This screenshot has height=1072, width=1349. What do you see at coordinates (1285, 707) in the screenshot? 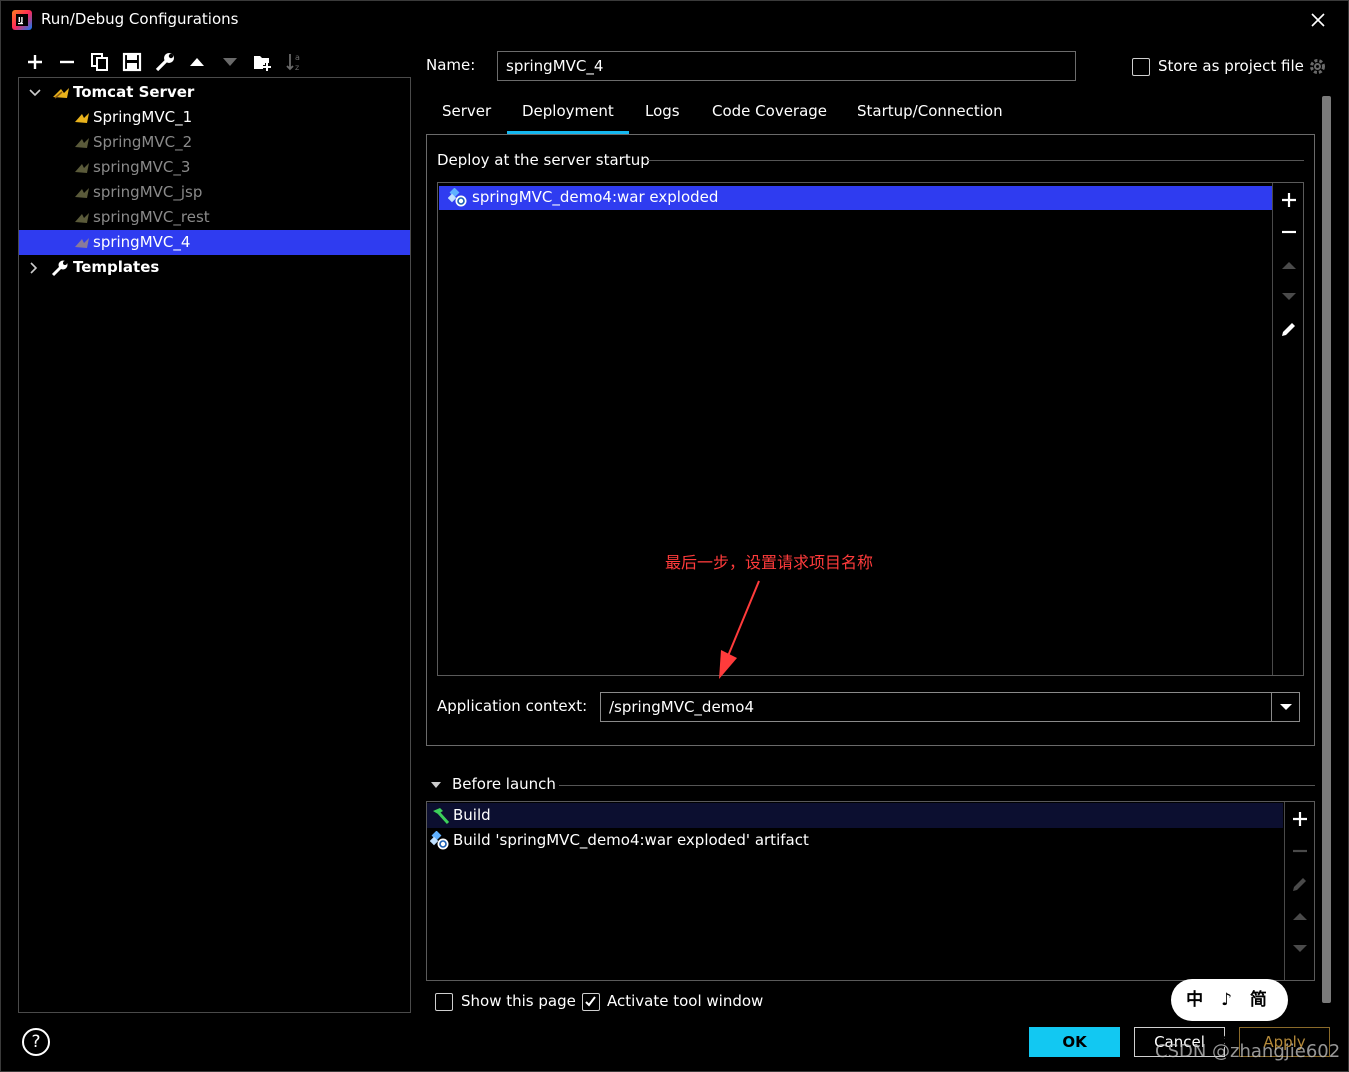
I see `dropdown-arrow-icon` at bounding box center [1285, 707].